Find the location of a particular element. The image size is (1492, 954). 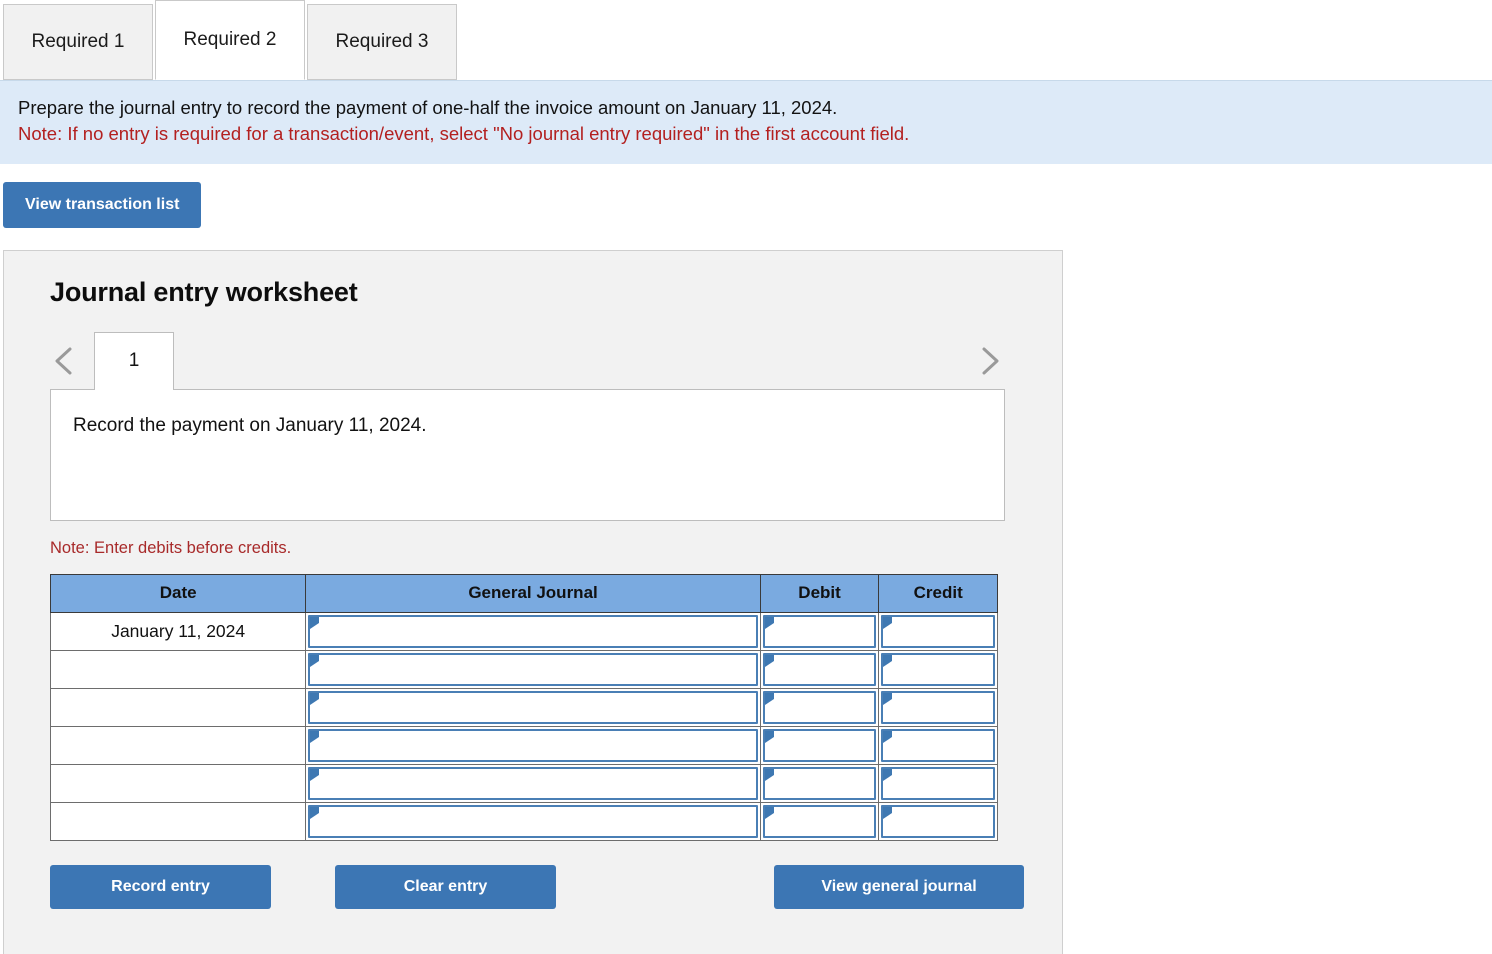

tab-required-1: Required 1 is located at coordinates (78, 42).